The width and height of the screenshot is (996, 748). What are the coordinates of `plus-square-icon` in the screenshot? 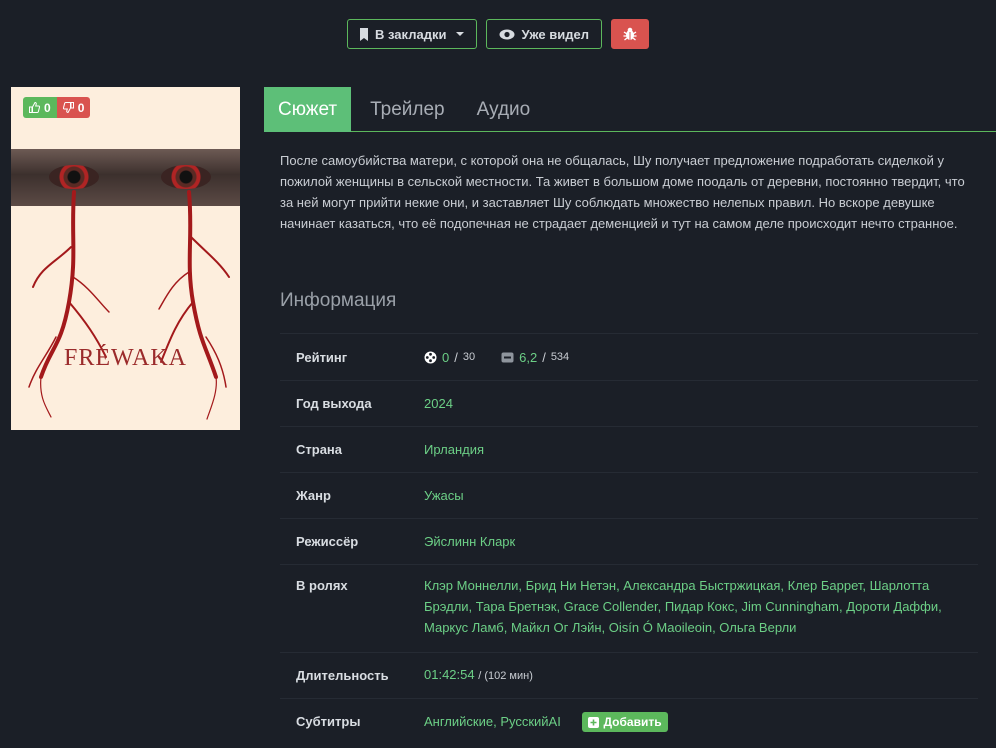 It's located at (594, 722).